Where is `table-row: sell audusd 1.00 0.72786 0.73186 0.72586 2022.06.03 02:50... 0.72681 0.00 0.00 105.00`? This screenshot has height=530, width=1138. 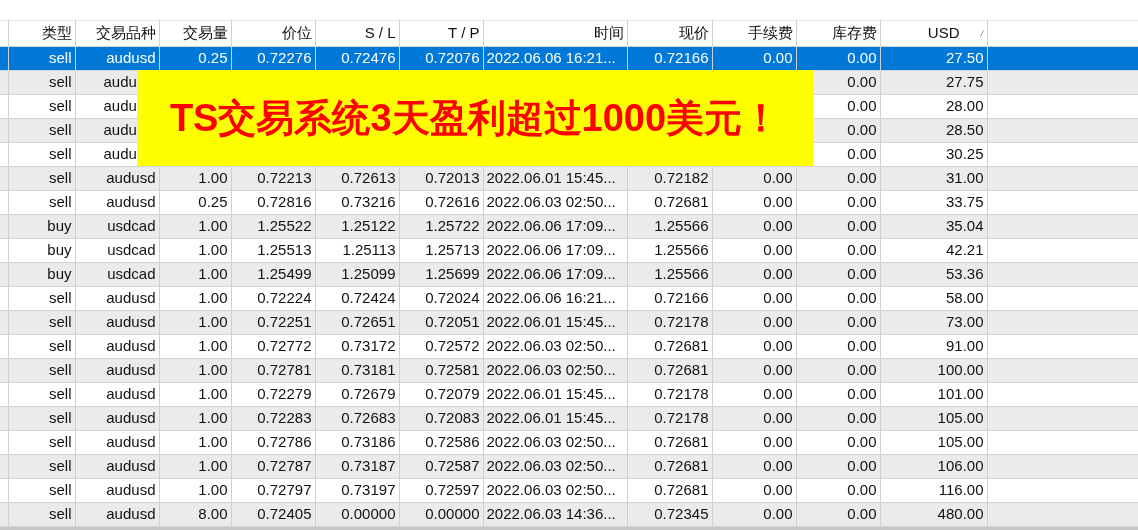 table-row: sell audusd 1.00 0.72786 0.73186 0.72586 2022.06.03 02:50... 0.72681 0.00 0.00 105.00 is located at coordinates (569, 442).